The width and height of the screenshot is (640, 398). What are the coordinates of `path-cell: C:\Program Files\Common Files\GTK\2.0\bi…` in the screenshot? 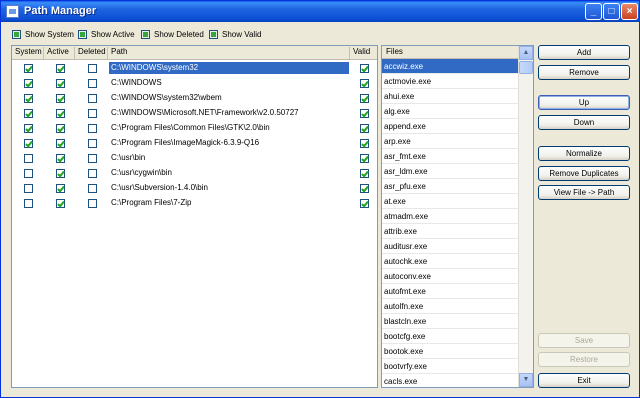 It's located at (229, 128).